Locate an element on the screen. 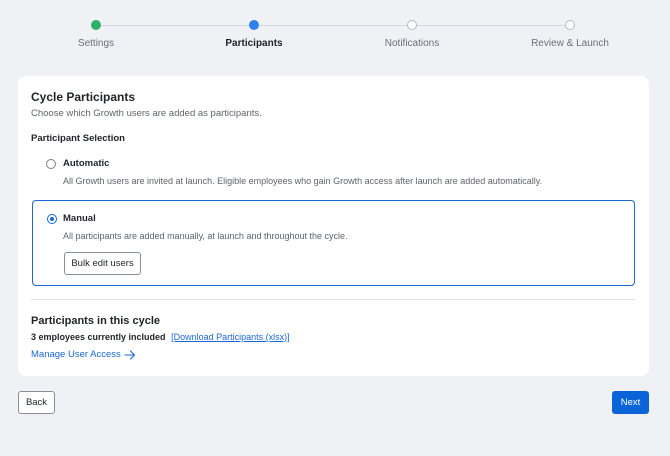 This screenshot has width=670, height=456. step-review-launch: Review & Launch is located at coordinates (570, 33).